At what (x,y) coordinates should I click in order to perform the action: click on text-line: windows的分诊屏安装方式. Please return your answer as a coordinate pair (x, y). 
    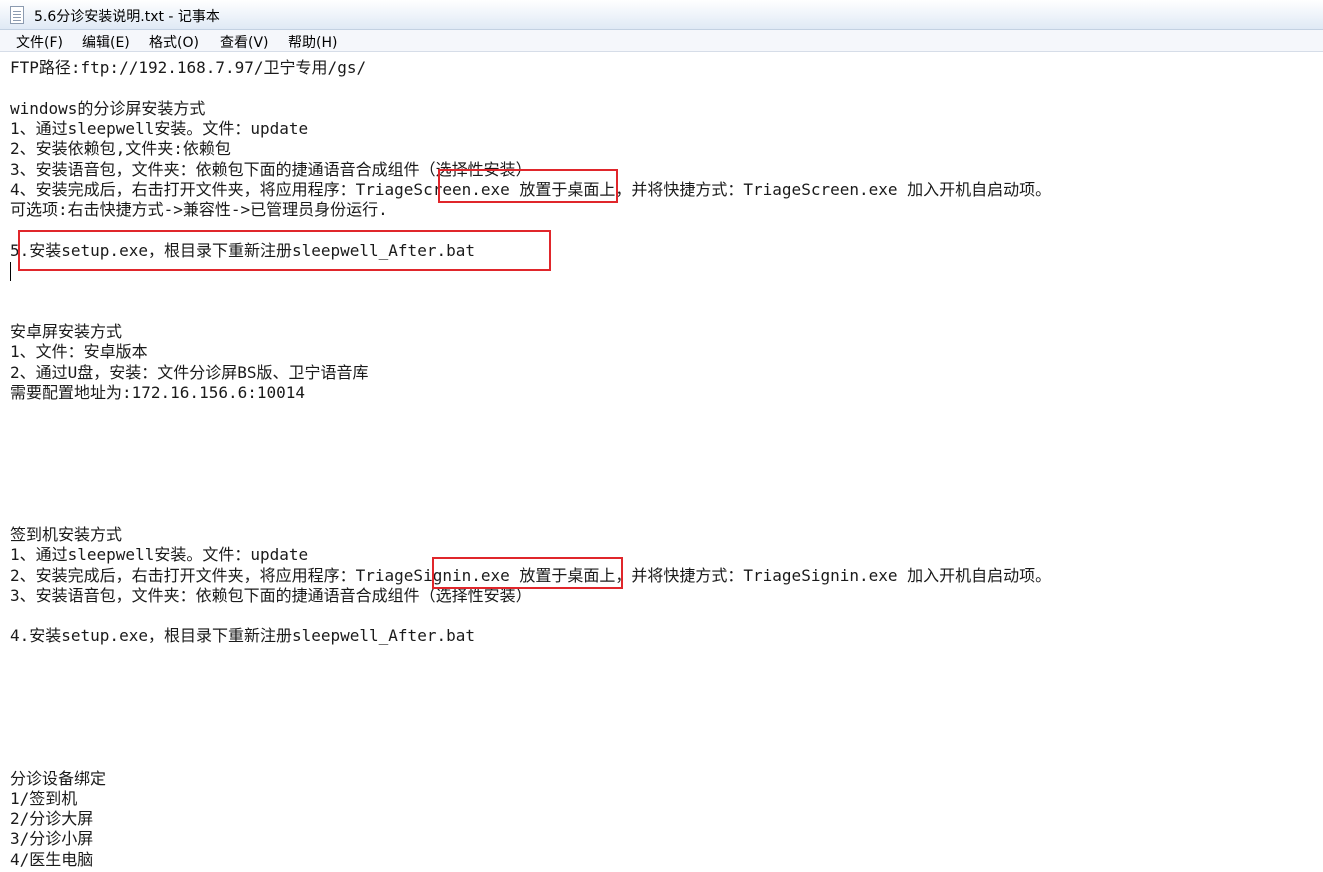
    Looking at the image, I should click on (108, 108).